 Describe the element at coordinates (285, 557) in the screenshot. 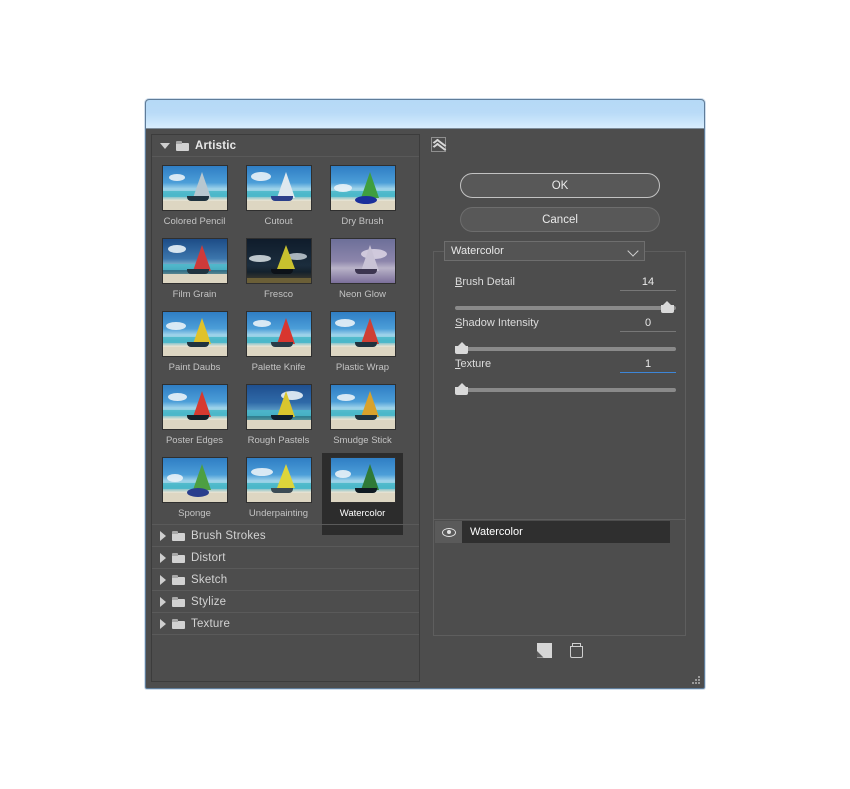

I see `category-row-distort: Distort` at that location.